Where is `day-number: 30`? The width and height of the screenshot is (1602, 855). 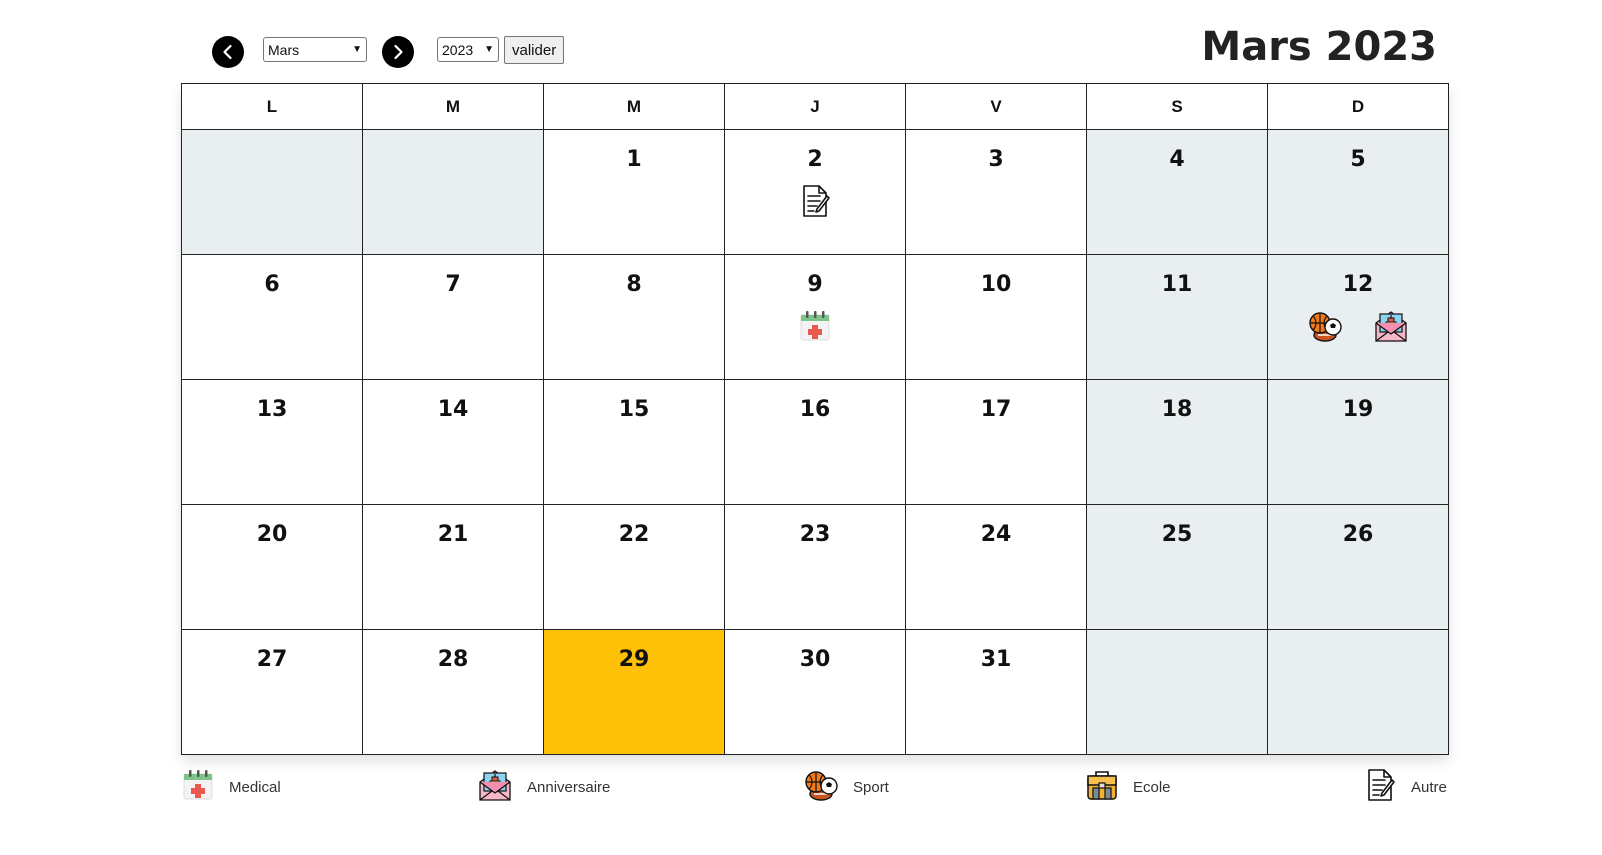 day-number: 30 is located at coordinates (815, 659).